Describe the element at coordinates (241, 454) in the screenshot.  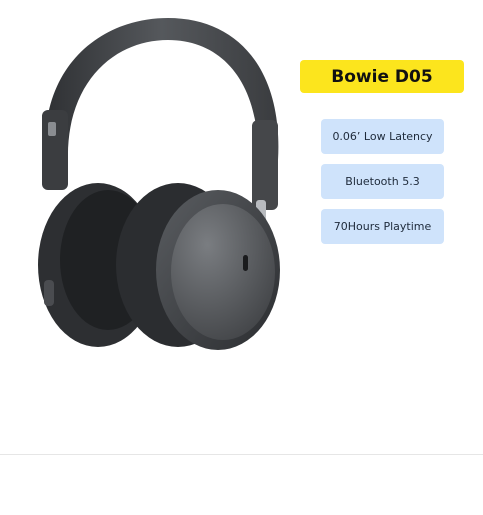
I see `section-divider` at that location.